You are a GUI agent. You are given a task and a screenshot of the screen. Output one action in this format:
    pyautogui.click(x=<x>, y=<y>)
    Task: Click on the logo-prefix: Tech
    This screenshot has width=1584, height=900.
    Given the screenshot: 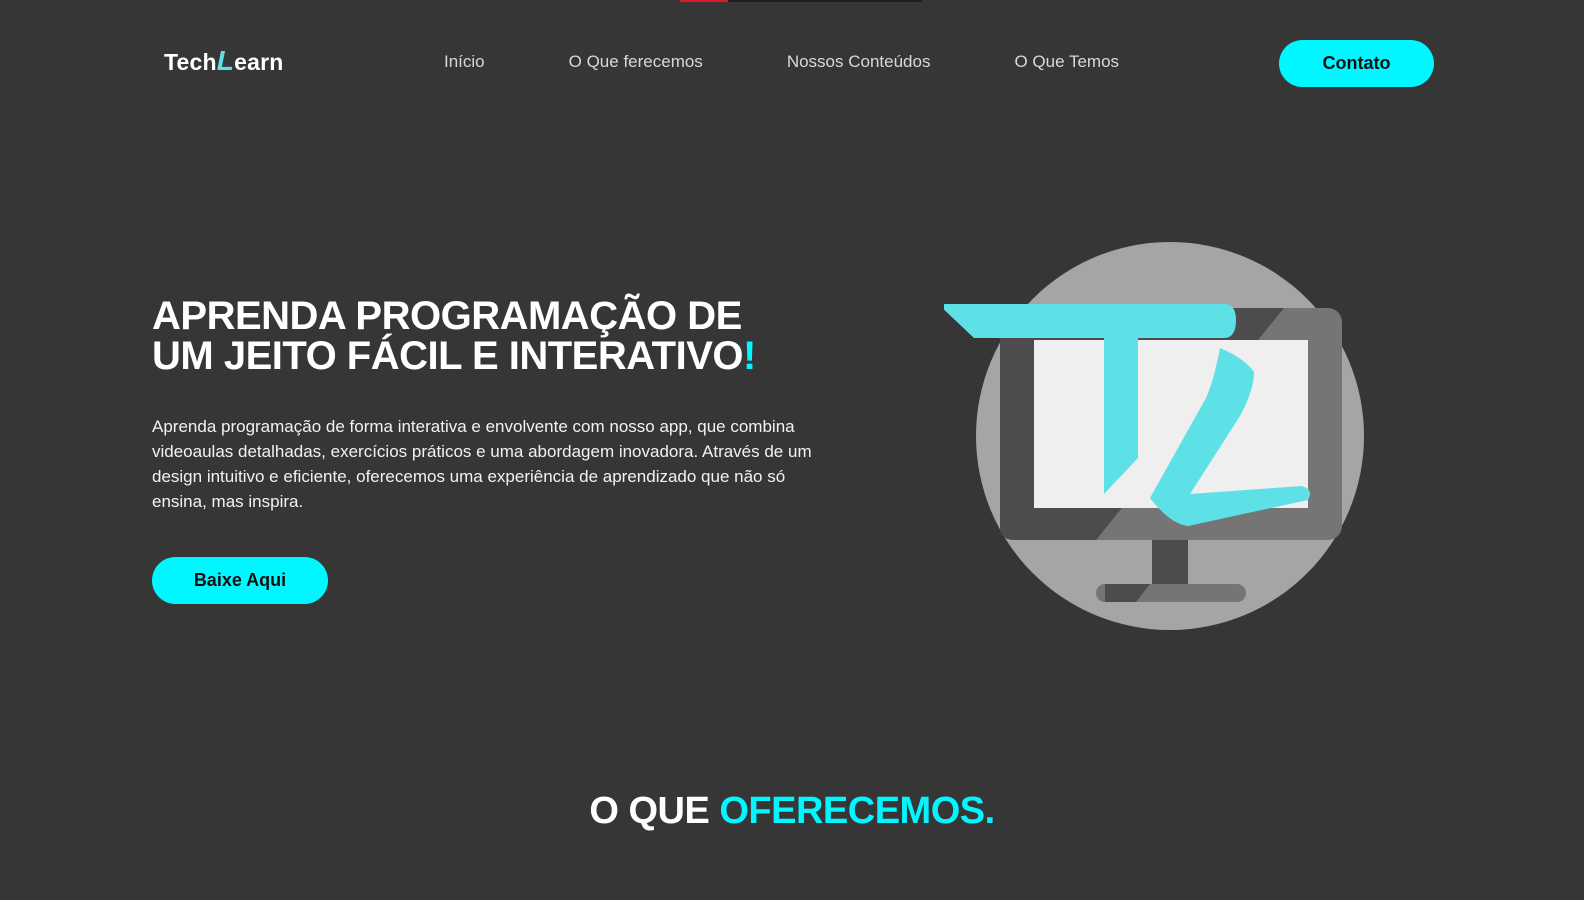 What is the action you would take?
    pyautogui.click(x=190, y=62)
    